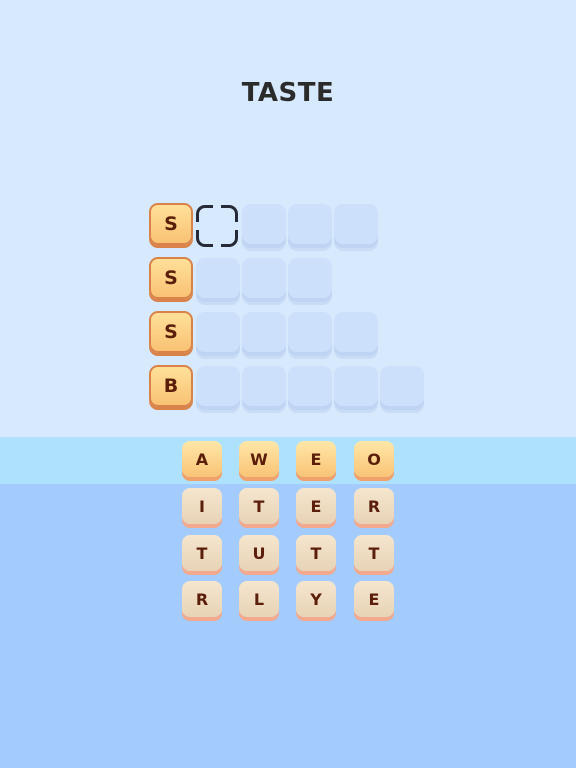 This screenshot has width=576, height=768. What do you see at coordinates (288, 93) in the screenshot?
I see `puzzle-title: TASTE` at bounding box center [288, 93].